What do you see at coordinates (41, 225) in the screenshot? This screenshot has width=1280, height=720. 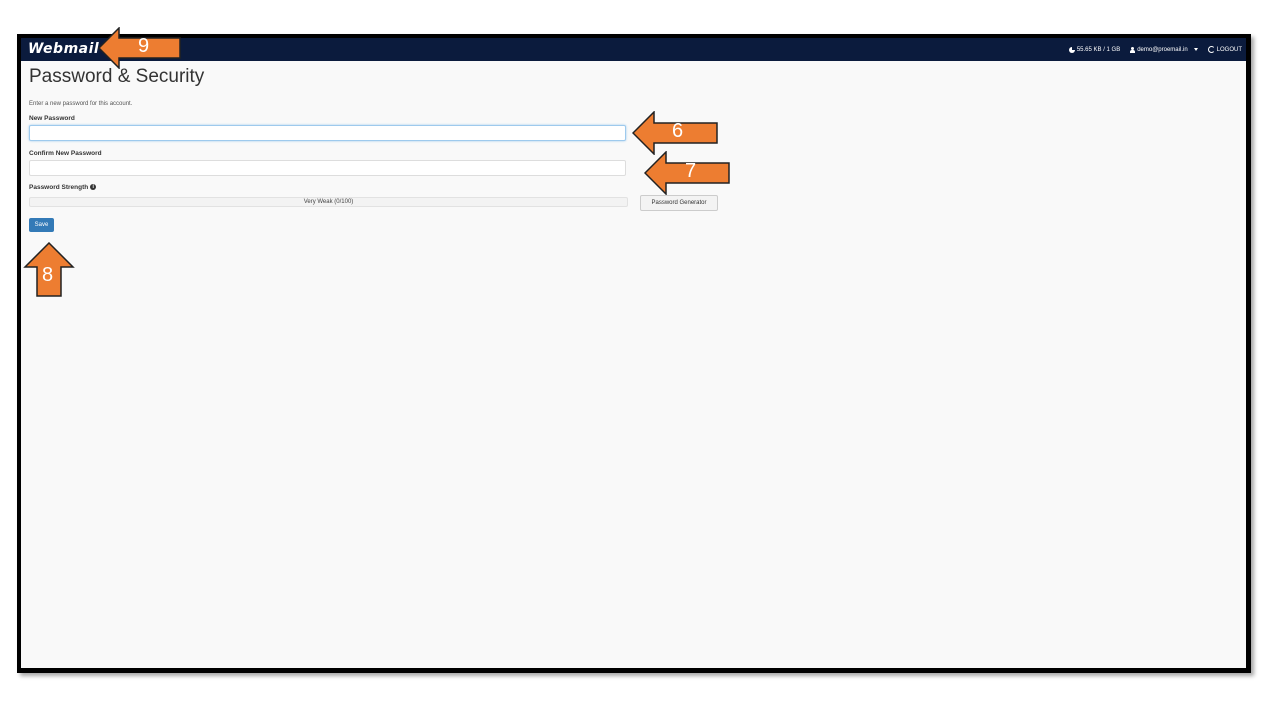 I see `save-button: Save` at bounding box center [41, 225].